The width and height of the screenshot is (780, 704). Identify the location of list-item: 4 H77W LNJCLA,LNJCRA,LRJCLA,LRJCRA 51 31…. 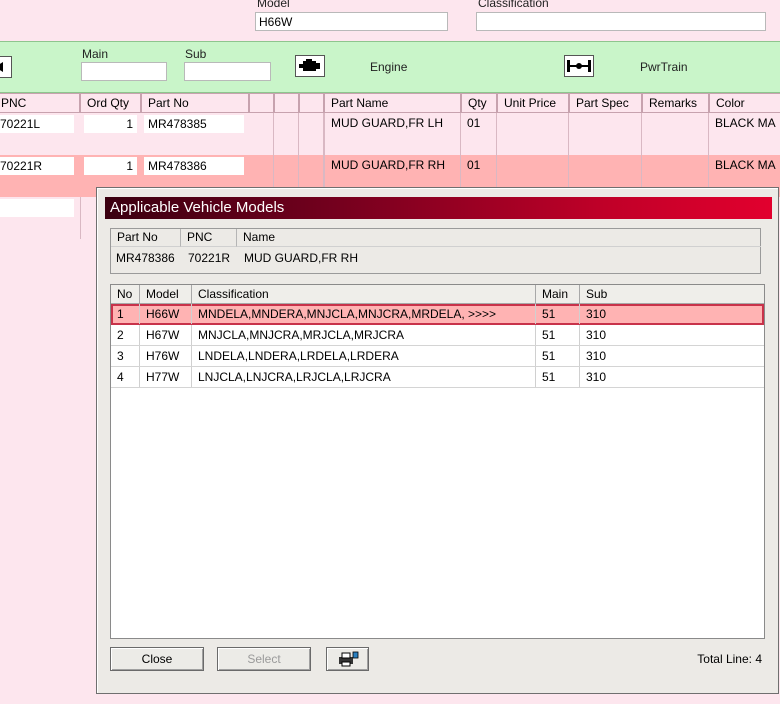
(437, 377).